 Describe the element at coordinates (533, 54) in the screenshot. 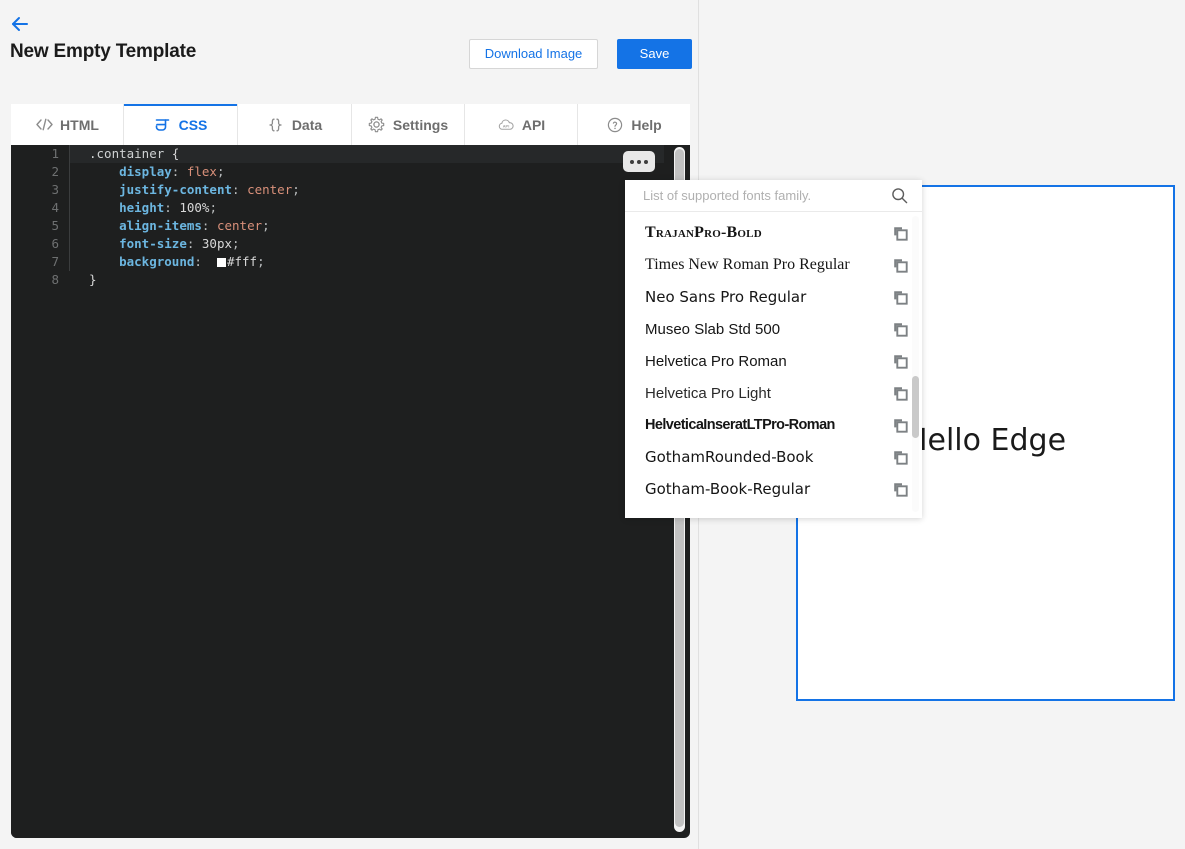

I see `download-image-button: Download Image` at that location.